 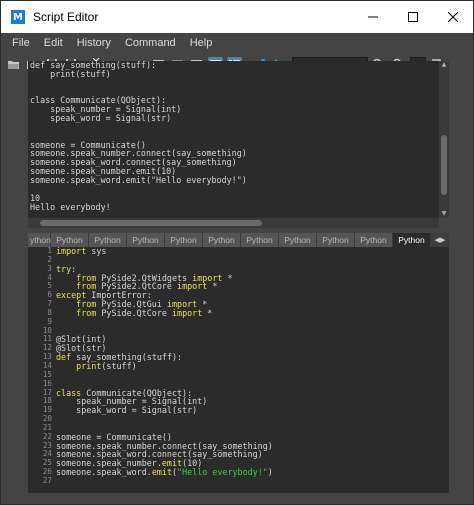 I want to click on menu-help: Help, so click(x=201, y=43).